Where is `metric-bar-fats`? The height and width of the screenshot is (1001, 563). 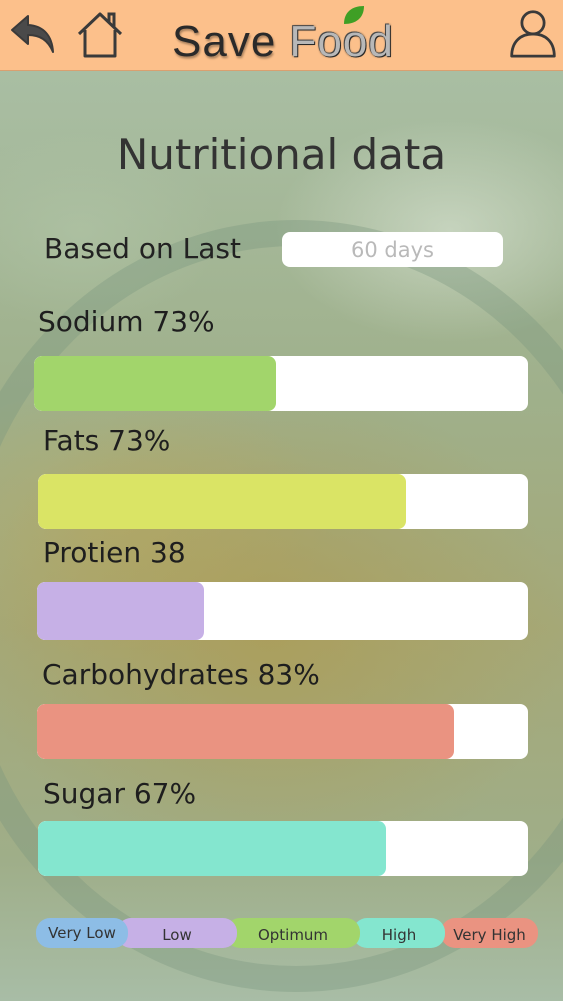 metric-bar-fats is located at coordinates (283, 501).